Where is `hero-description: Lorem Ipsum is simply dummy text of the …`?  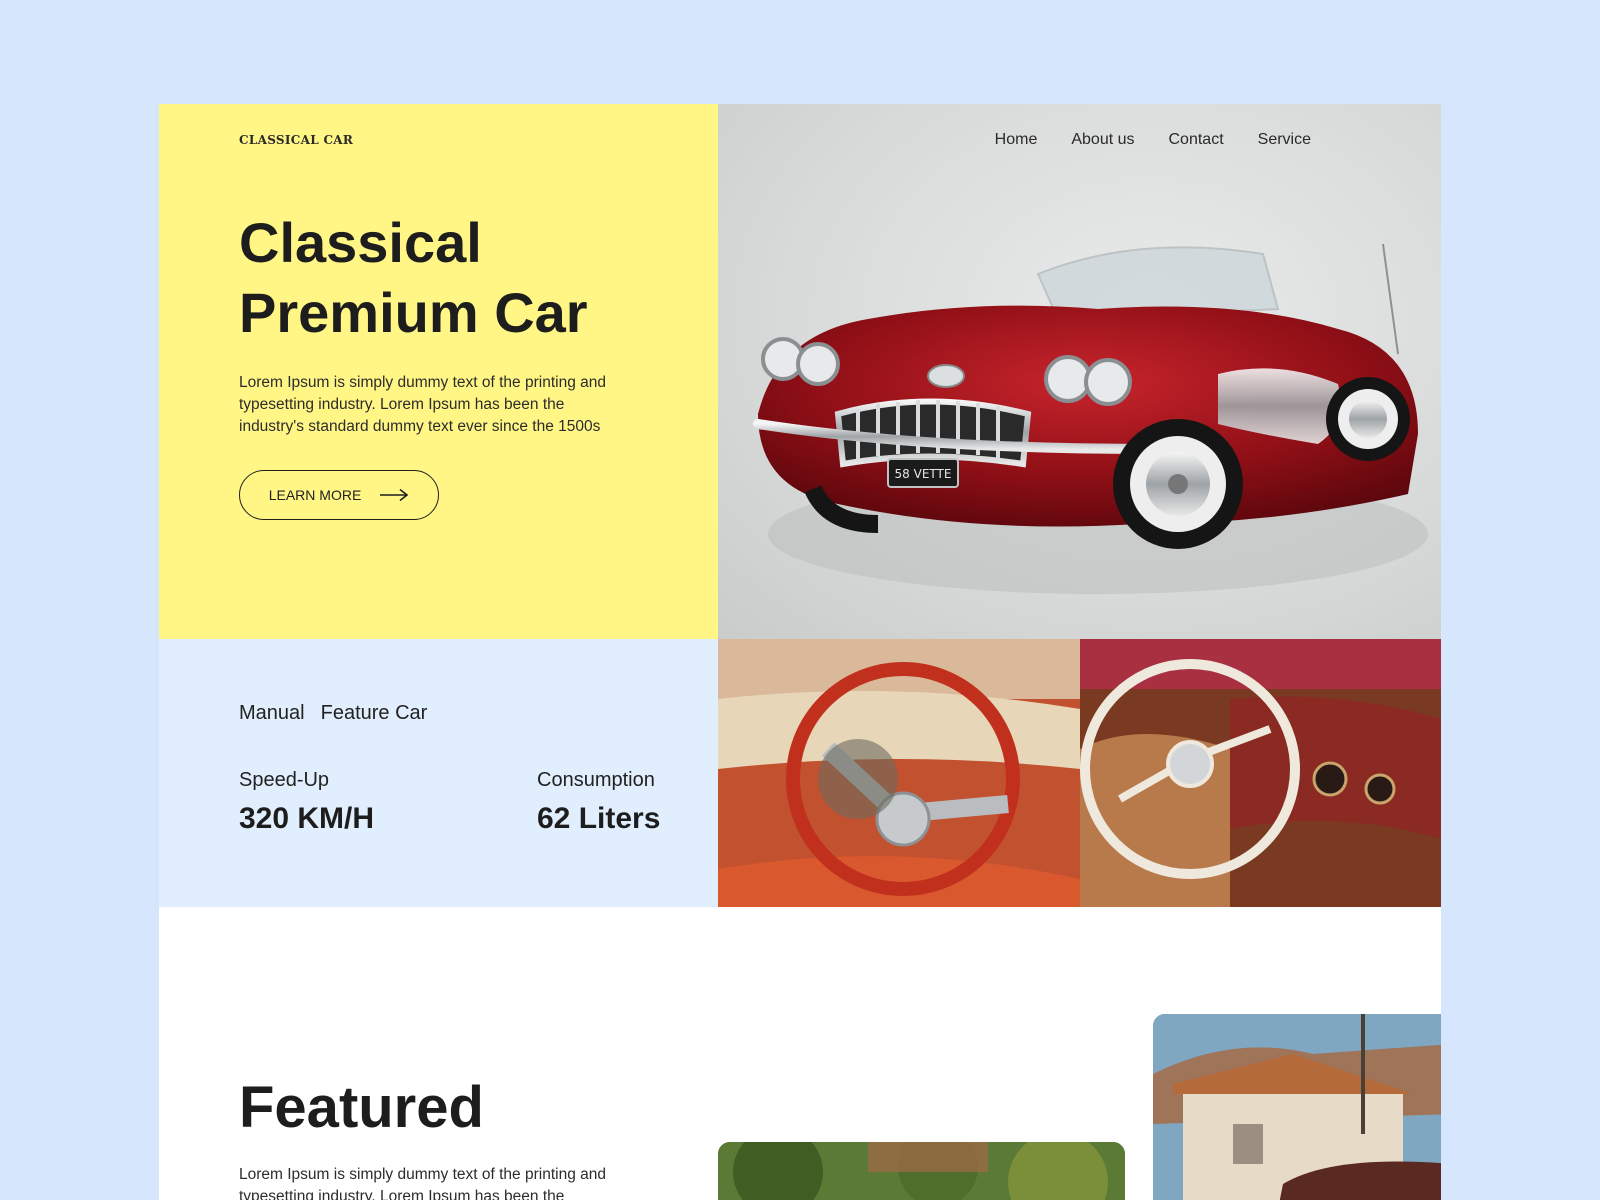
hero-description: Lorem Ipsum is simply dummy text of the … is located at coordinates (422, 404).